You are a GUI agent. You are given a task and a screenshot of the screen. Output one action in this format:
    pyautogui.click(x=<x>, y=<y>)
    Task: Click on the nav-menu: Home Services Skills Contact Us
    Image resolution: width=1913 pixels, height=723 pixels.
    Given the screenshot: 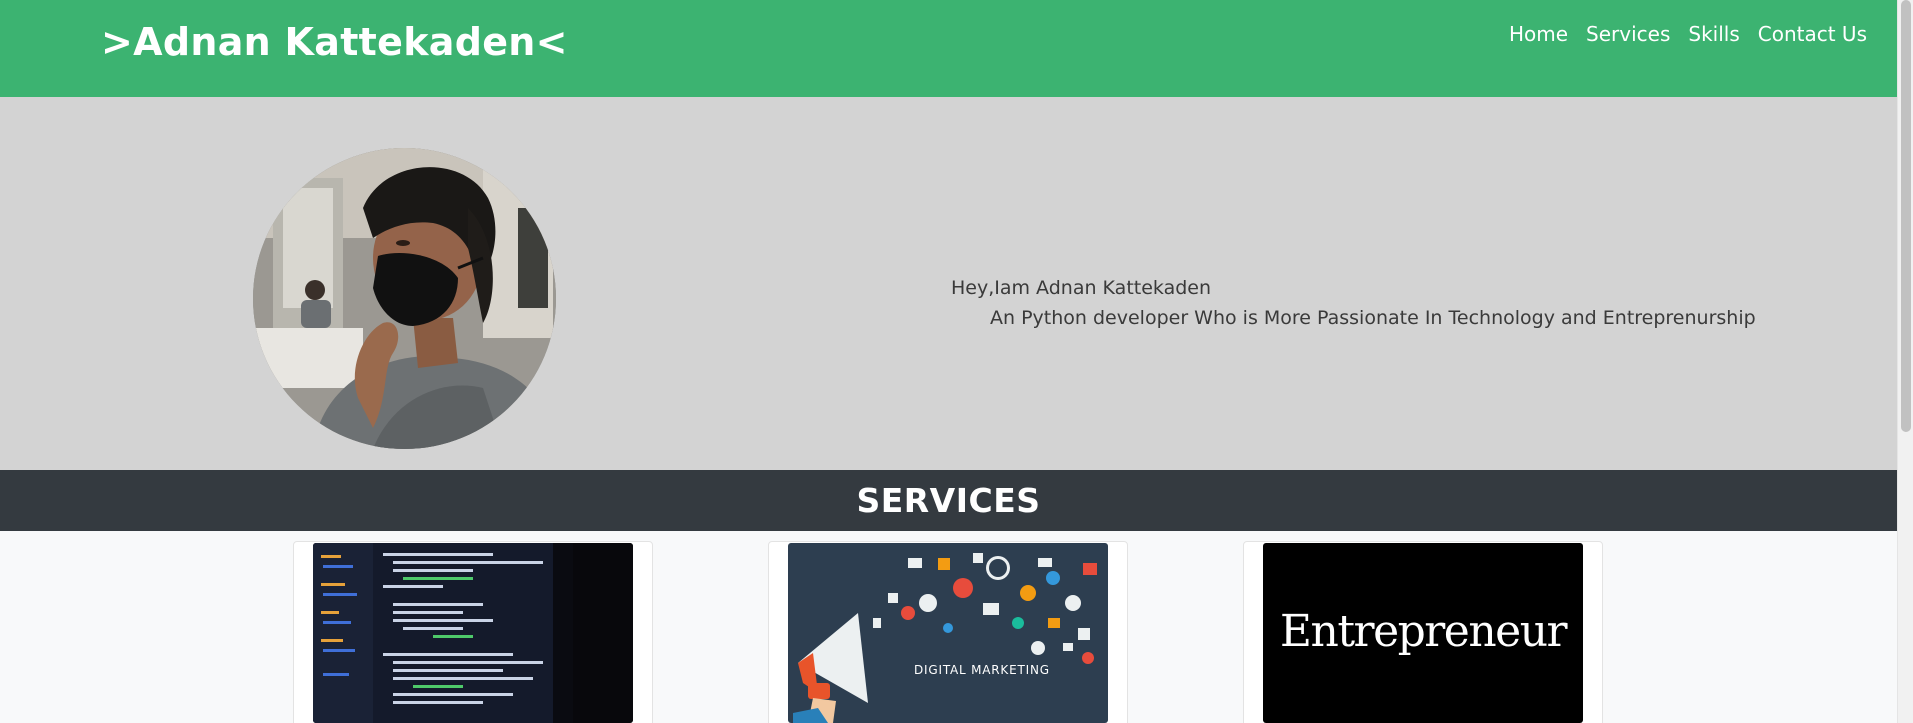 What is the action you would take?
    pyautogui.click(x=1688, y=34)
    